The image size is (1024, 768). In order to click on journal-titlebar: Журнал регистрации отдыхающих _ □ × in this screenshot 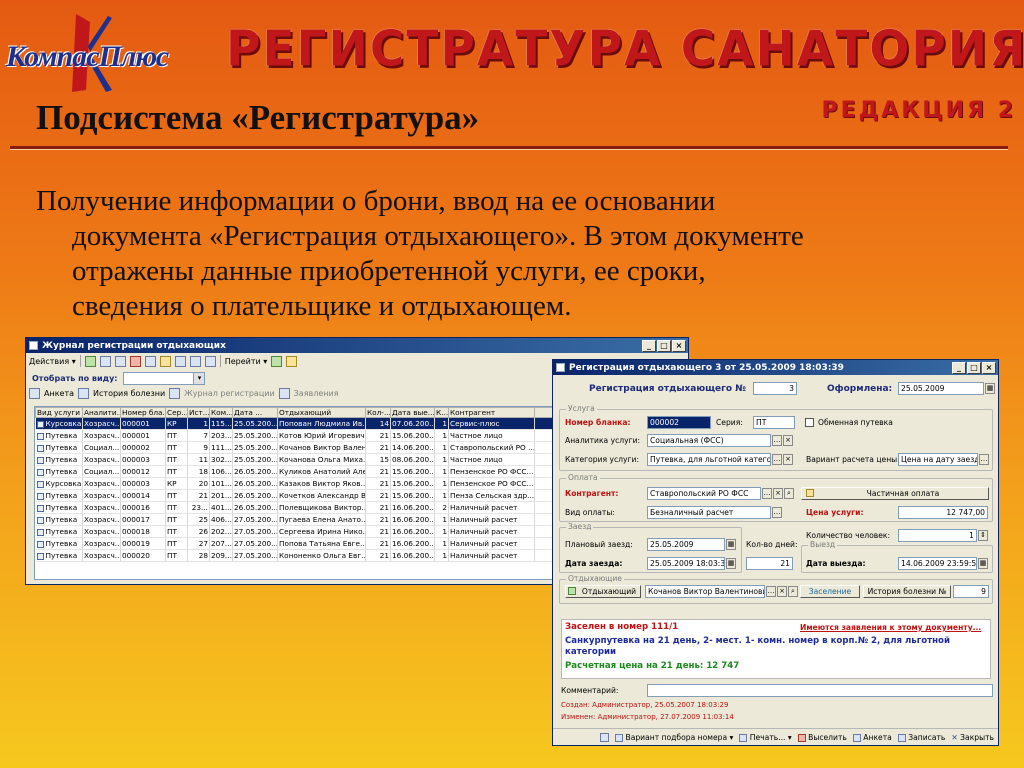, I will do `click(357, 345)`.